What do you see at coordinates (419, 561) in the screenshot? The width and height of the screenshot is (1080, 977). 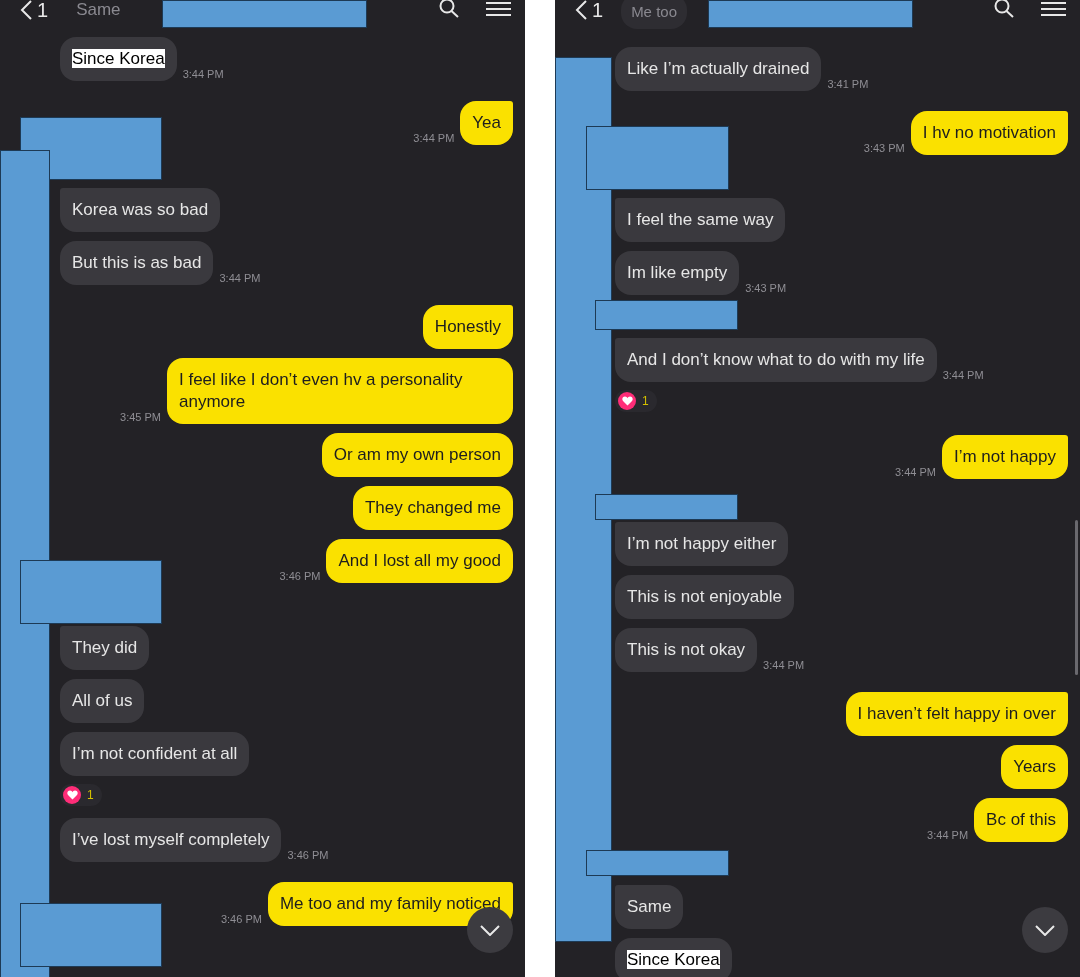 I see `message-bubble: And I lost all my good` at bounding box center [419, 561].